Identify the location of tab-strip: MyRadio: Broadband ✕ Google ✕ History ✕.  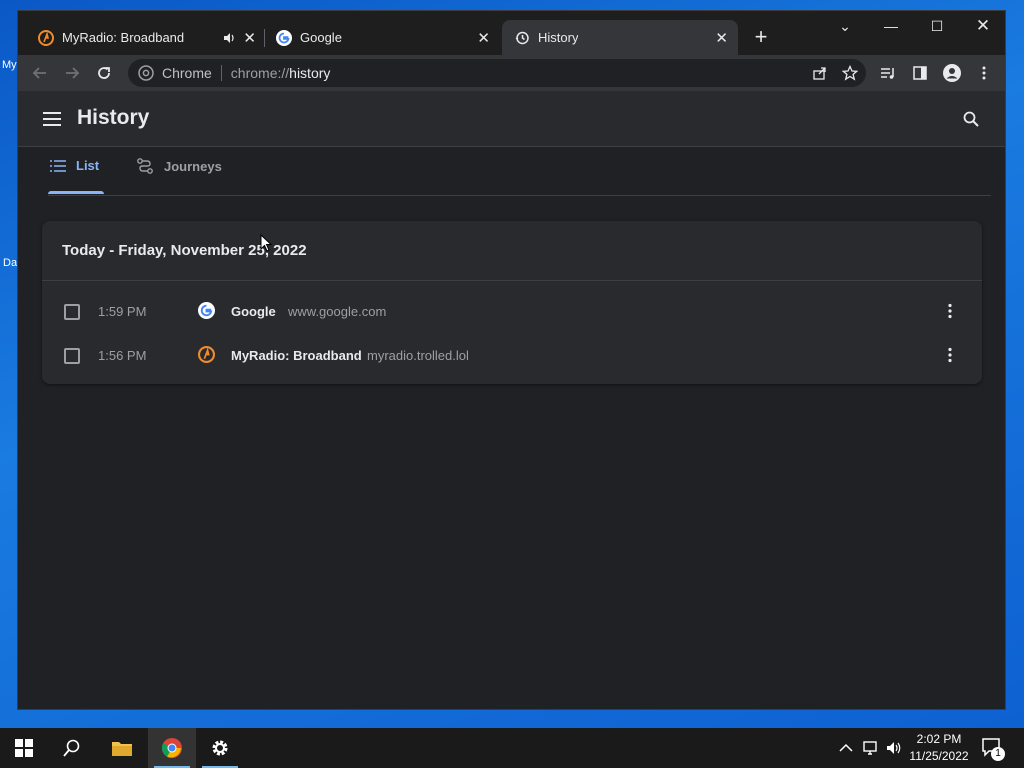
(511, 33).